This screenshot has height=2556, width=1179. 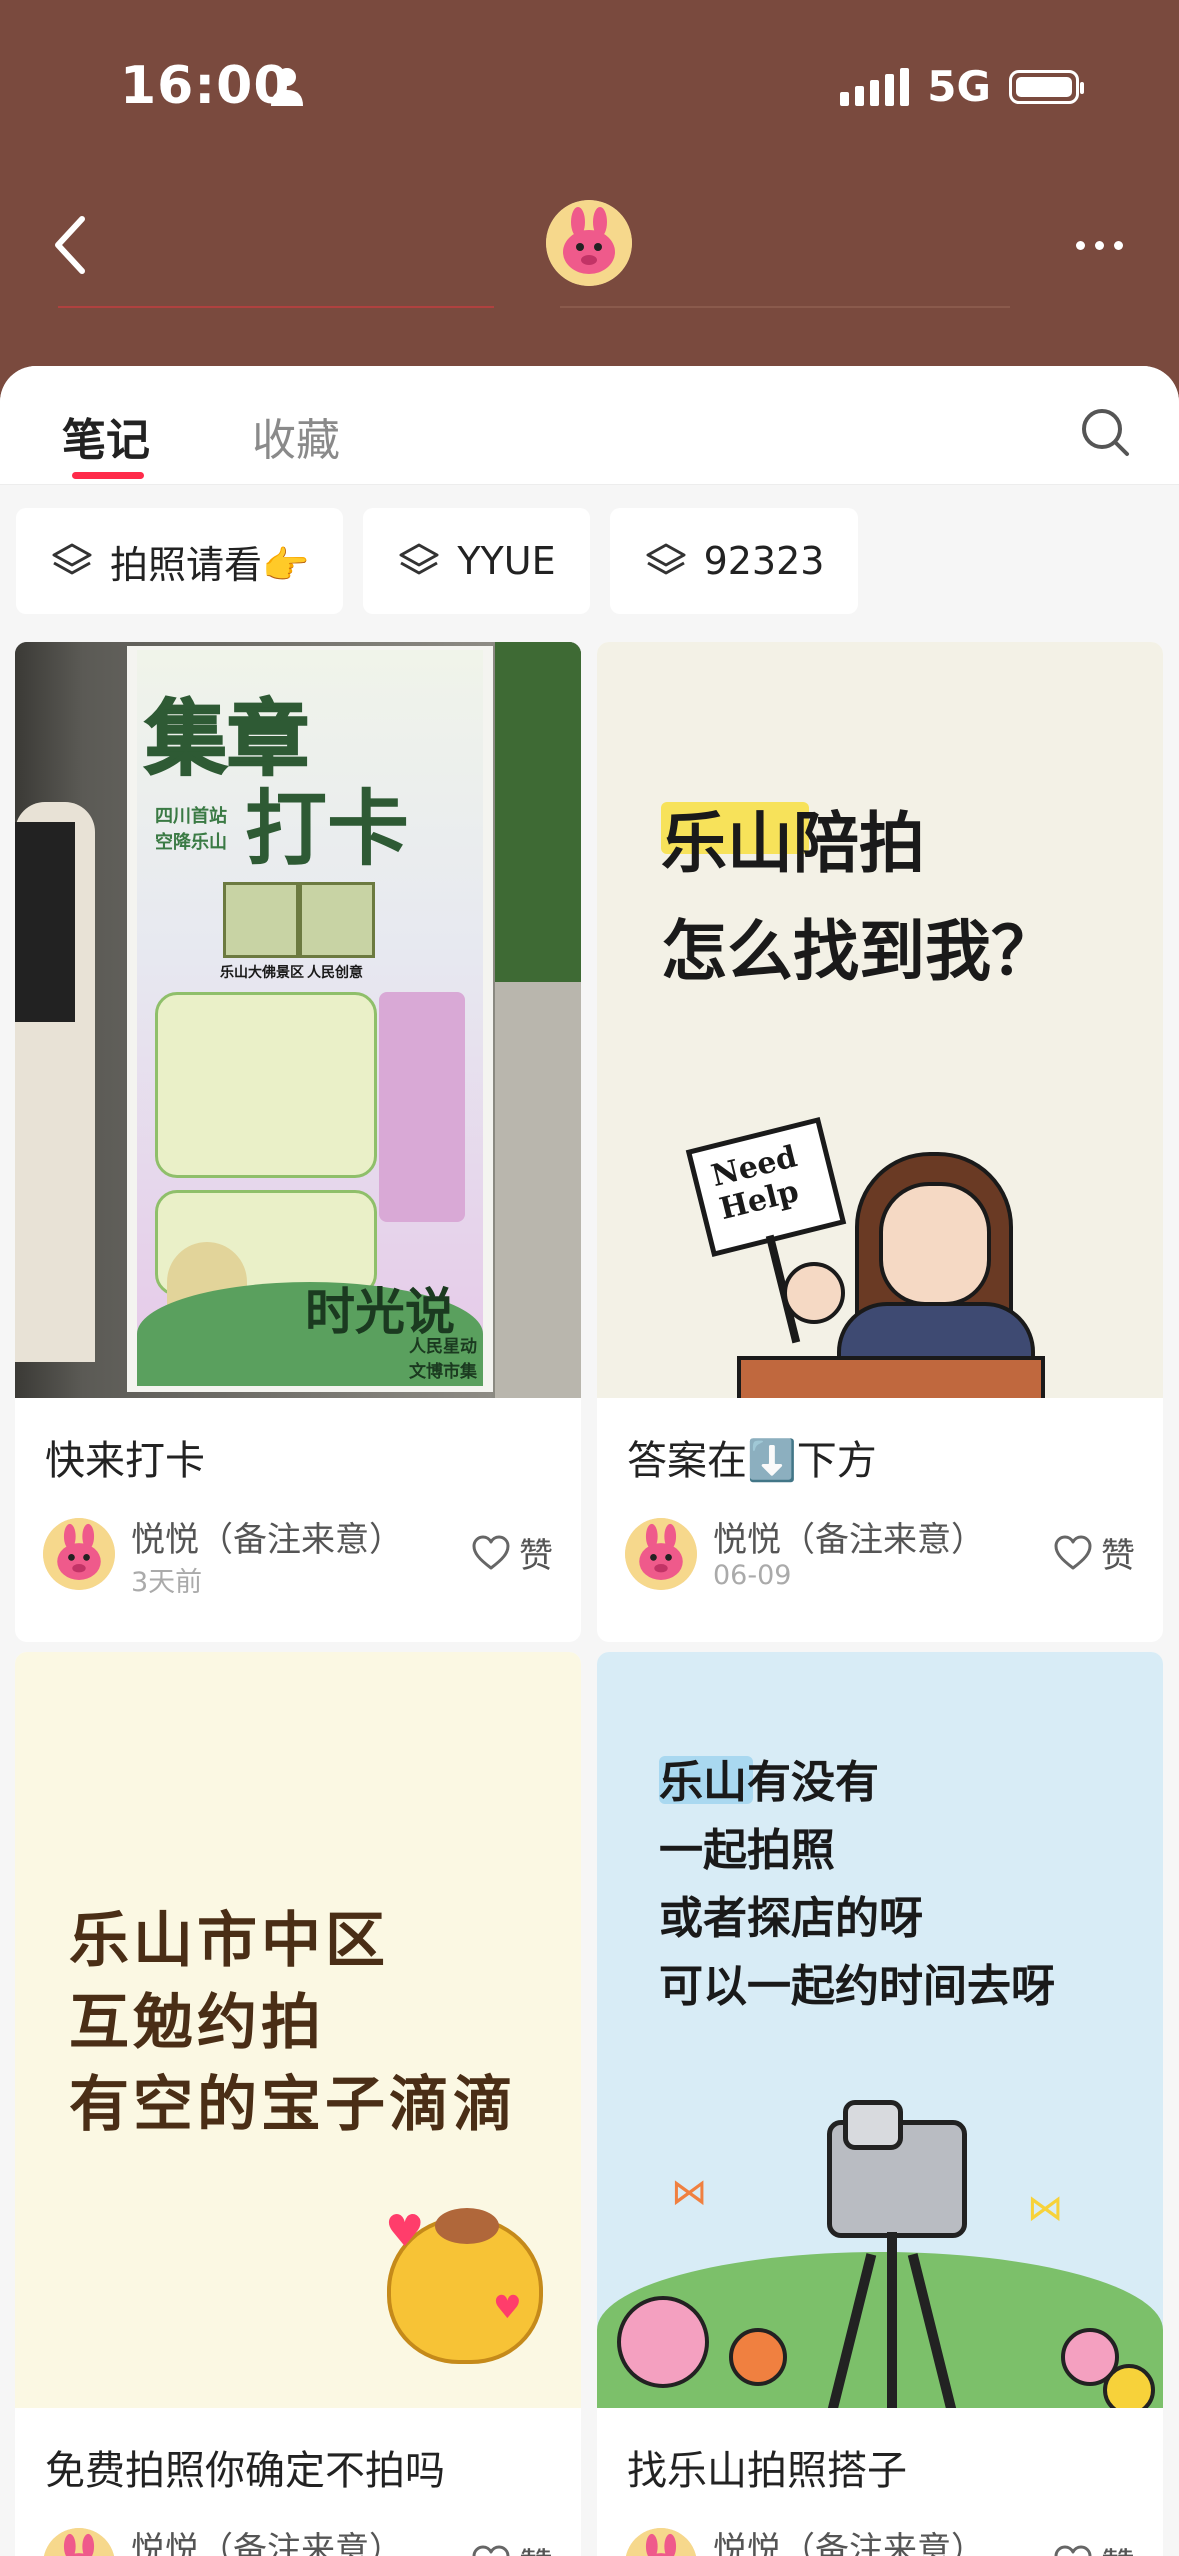 I want to click on more-button, so click(x=1099, y=245).